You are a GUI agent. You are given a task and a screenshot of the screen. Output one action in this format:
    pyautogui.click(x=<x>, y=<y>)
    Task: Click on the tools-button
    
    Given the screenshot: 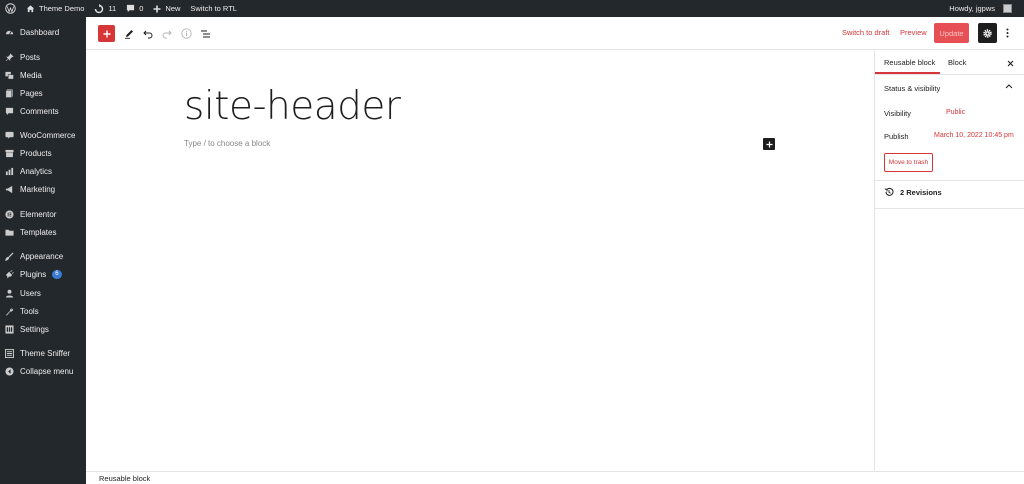 What is the action you would take?
    pyautogui.click(x=128, y=33)
    